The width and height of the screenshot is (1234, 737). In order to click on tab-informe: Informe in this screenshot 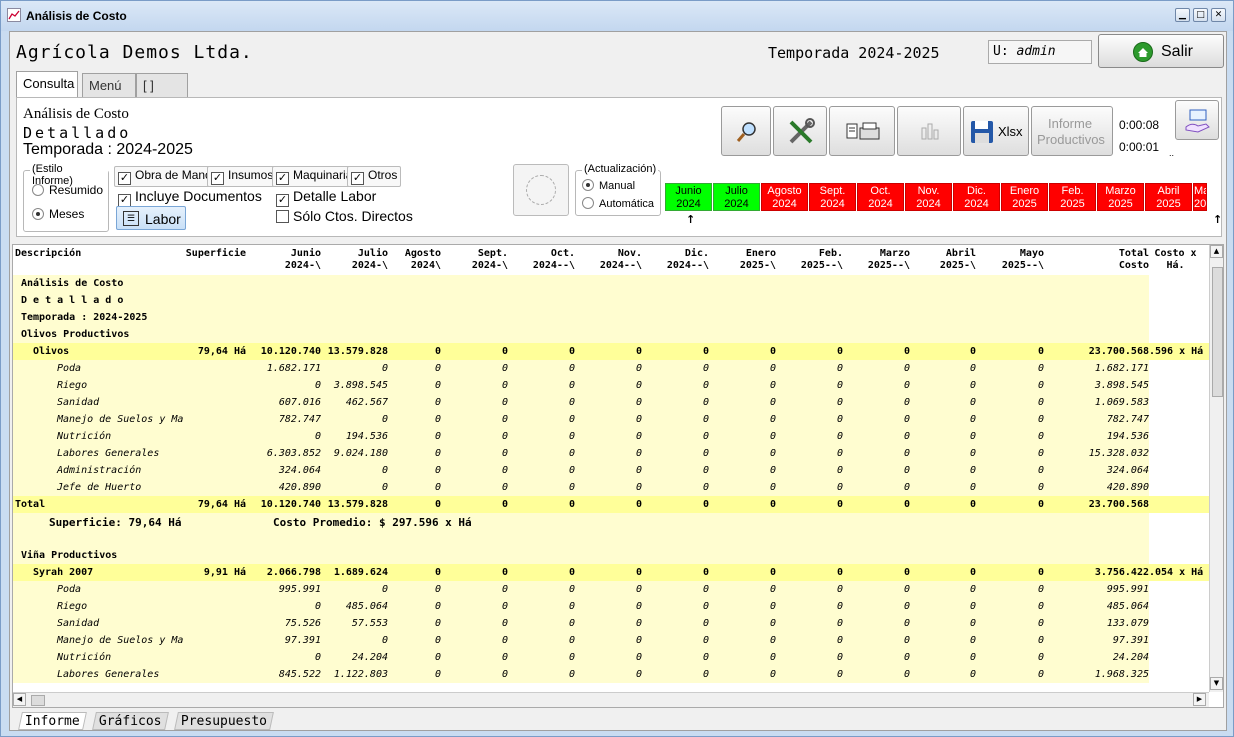, I will do `click(52, 721)`.